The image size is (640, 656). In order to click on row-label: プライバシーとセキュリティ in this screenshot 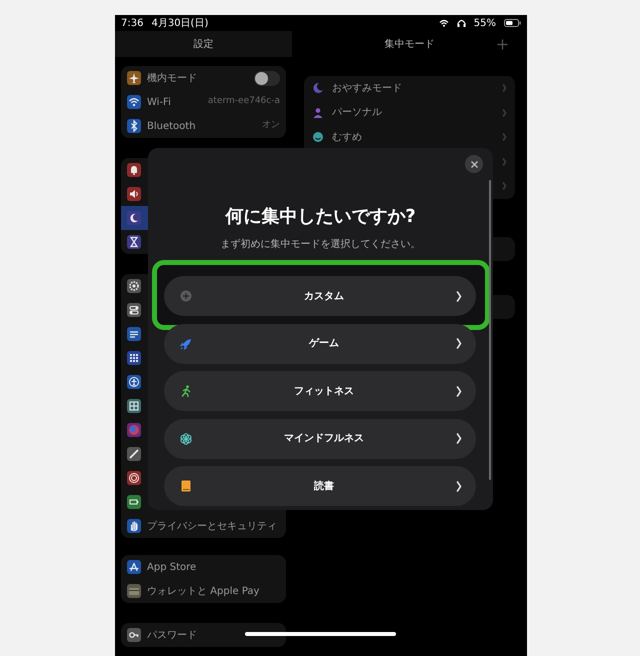, I will do `click(212, 527)`.